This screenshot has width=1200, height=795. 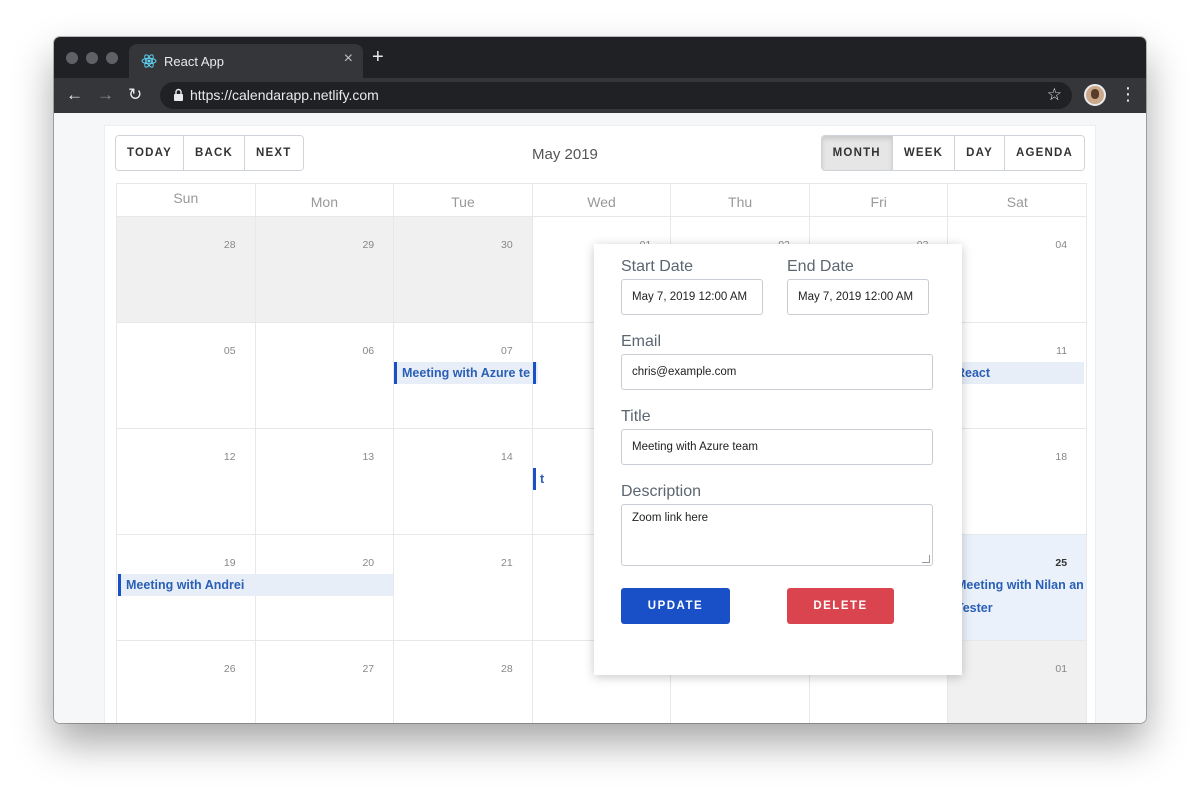 I want to click on update-button: UPDATE, so click(x=675, y=606).